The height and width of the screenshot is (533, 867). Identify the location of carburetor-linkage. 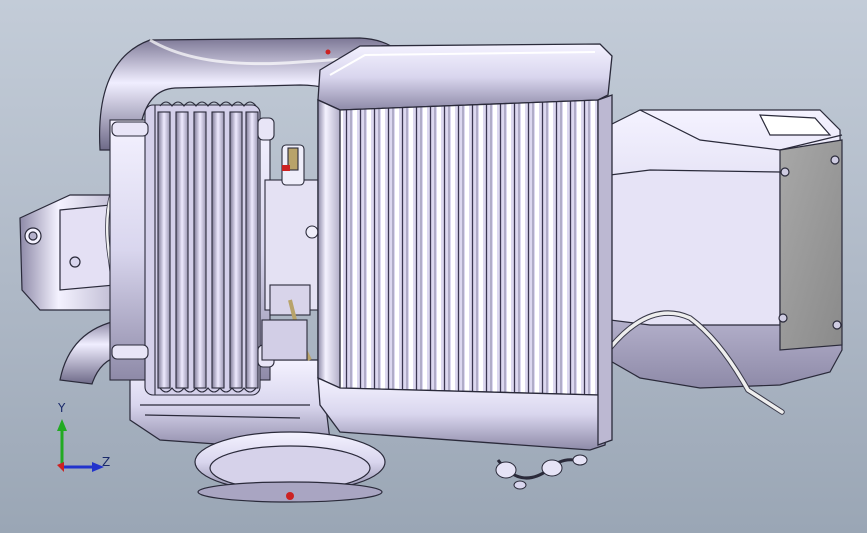
(291, 252).